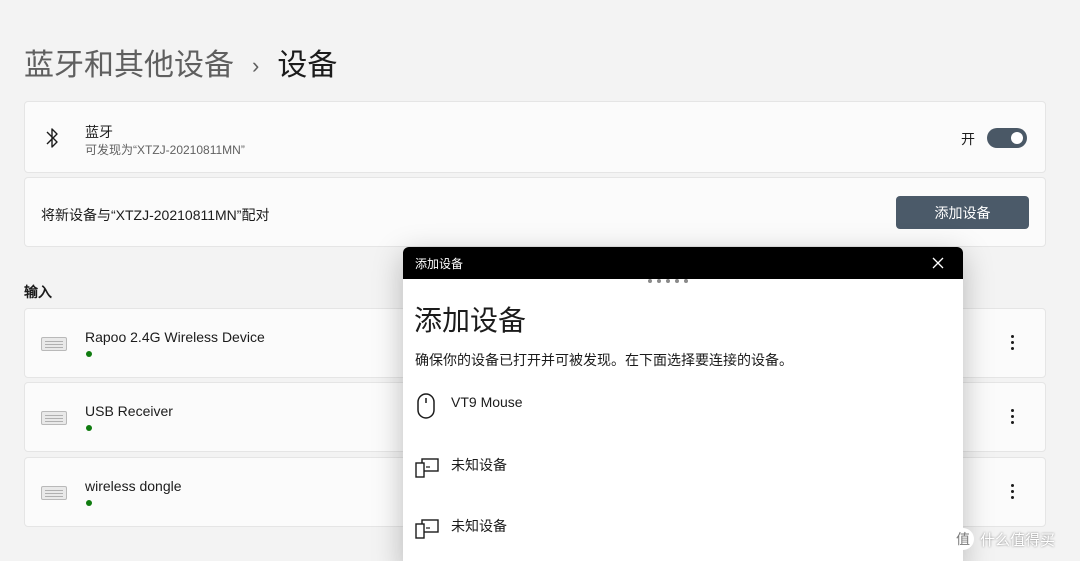  Describe the element at coordinates (165, 150) in the screenshot. I see `bluetooth-subtitle: 可发现为“XTZJ-20210811MN”` at that location.